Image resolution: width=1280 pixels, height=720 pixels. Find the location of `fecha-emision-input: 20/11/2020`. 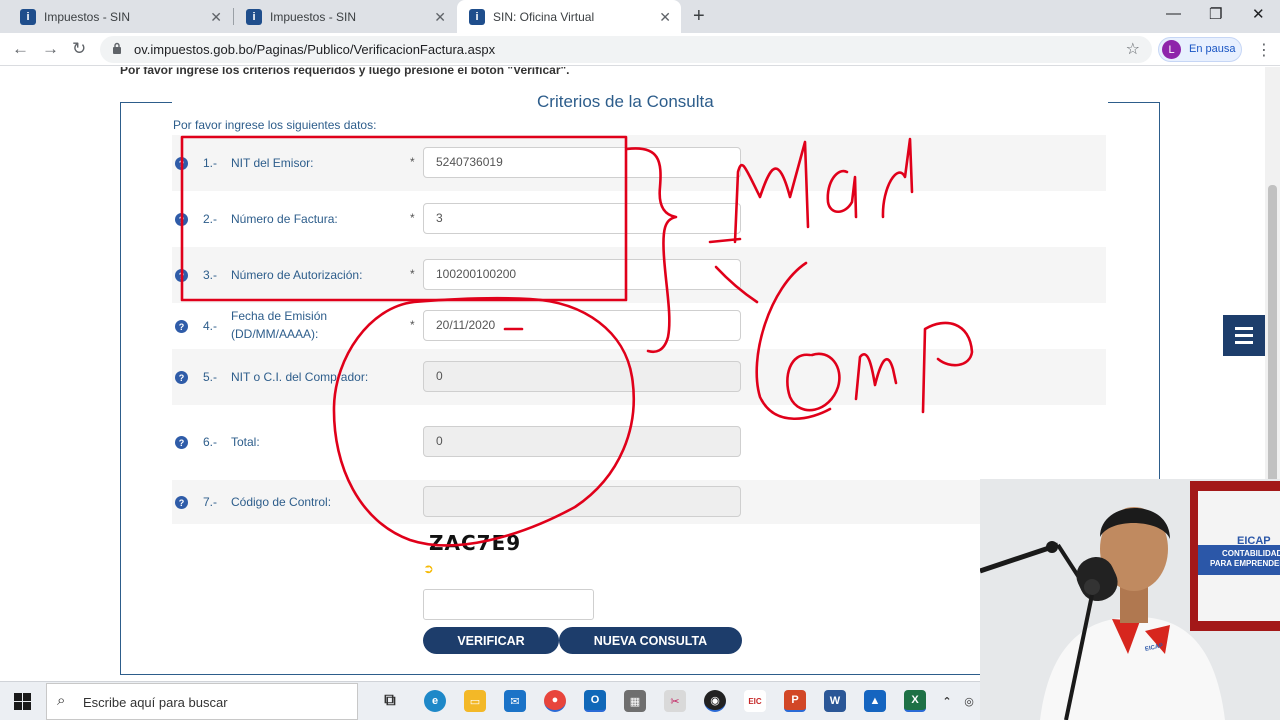

fecha-emision-input: 20/11/2020 is located at coordinates (582, 325).